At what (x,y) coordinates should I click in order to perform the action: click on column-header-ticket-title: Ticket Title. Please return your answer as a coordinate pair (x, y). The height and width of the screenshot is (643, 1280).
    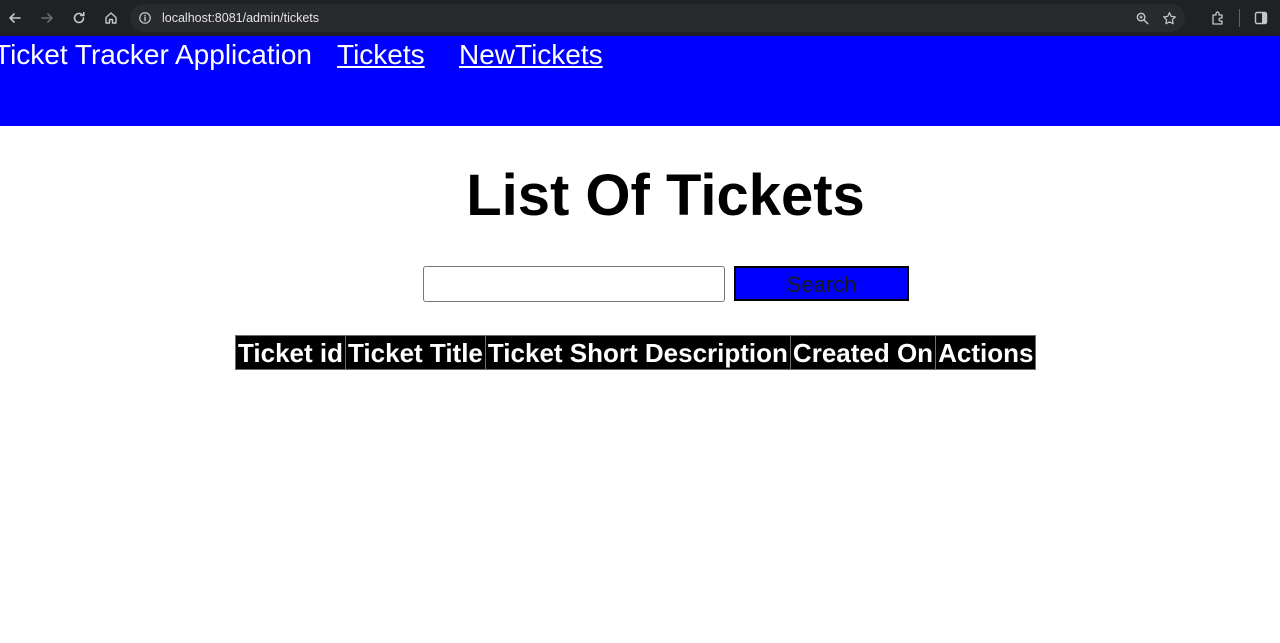
    Looking at the image, I should click on (415, 352).